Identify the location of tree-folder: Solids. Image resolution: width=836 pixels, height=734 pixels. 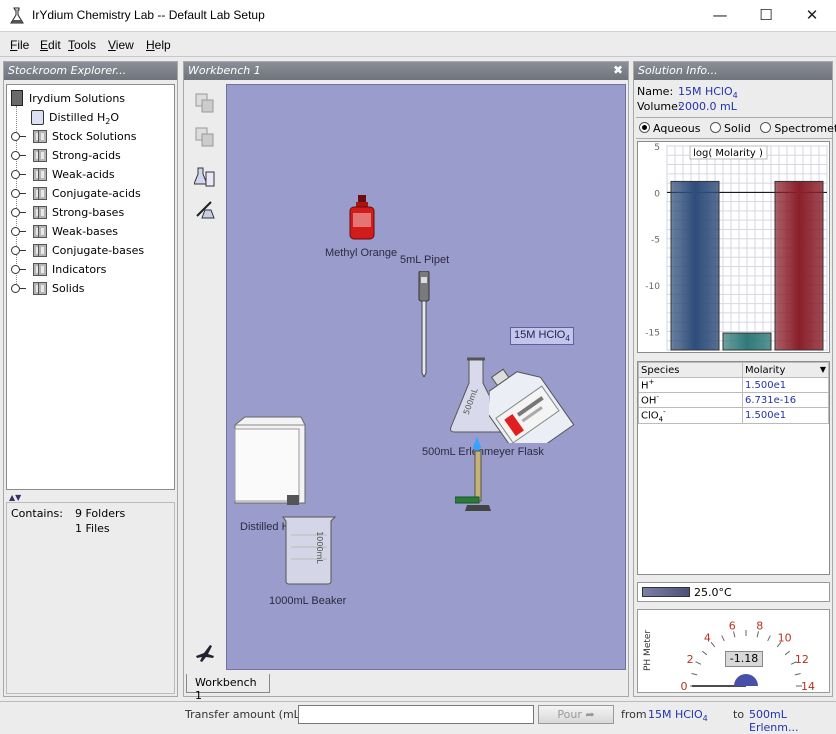
(91, 288).